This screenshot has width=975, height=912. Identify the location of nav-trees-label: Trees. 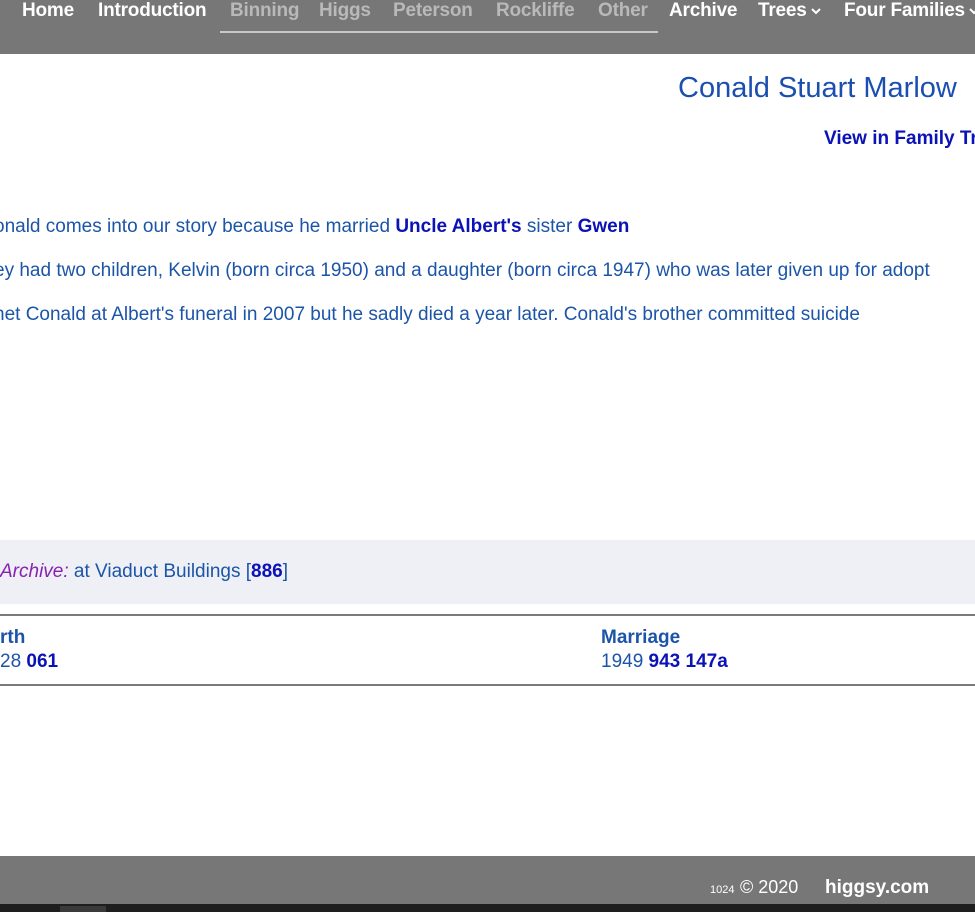
(782, 10).